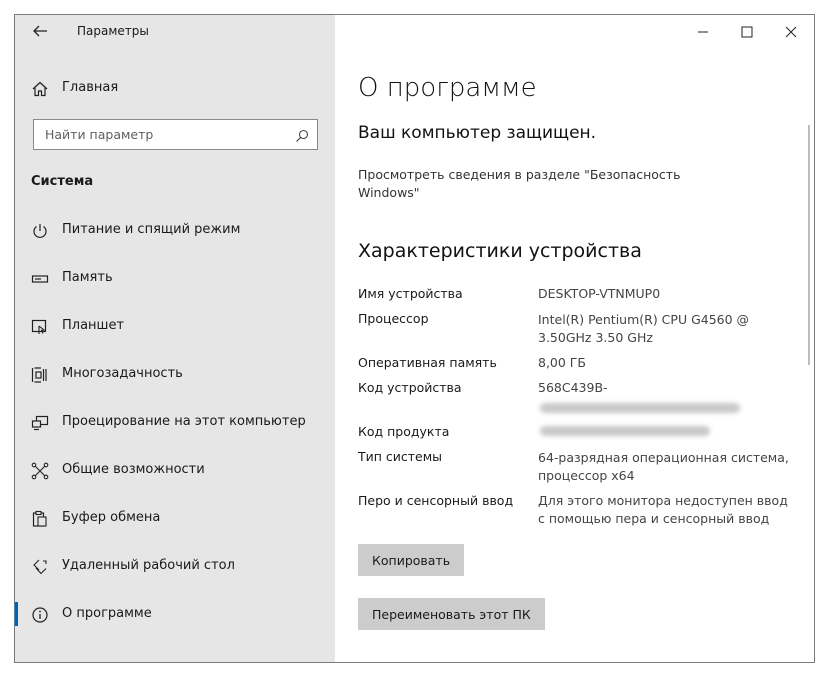  I want to click on storage-icon, so click(40, 279).